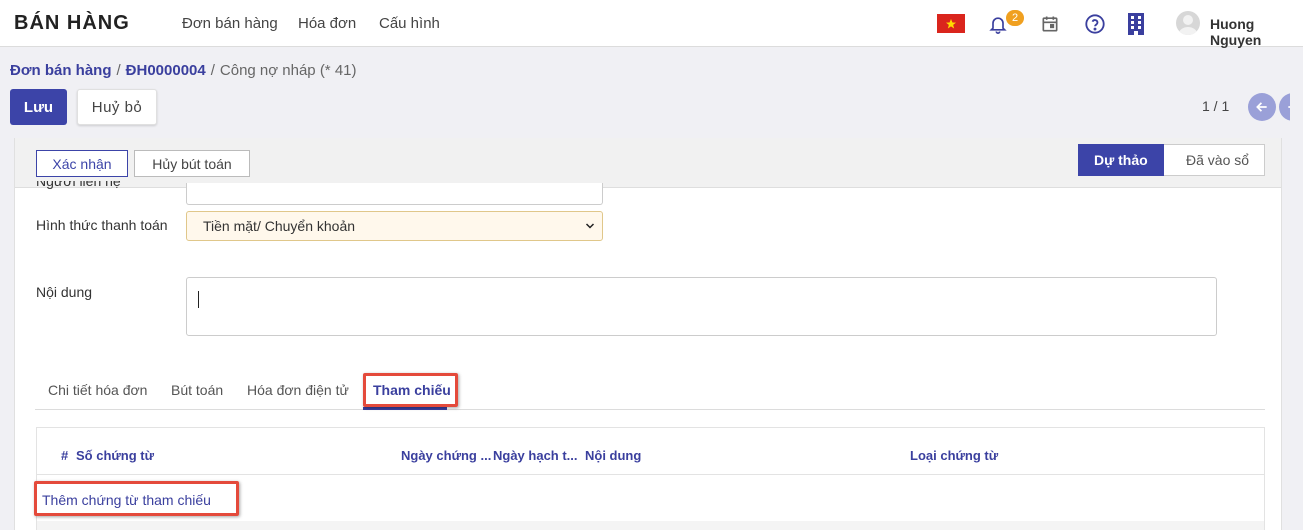 The image size is (1303, 530). Describe the element at coordinates (192, 163) in the screenshot. I see `cancel-entry-button: Hủy bút toán` at that location.